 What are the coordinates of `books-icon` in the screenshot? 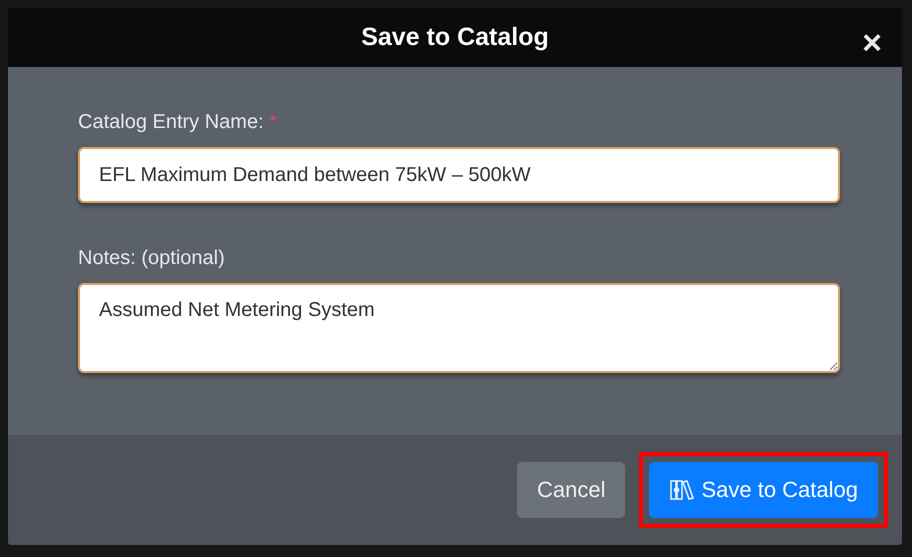 It's located at (682, 490).